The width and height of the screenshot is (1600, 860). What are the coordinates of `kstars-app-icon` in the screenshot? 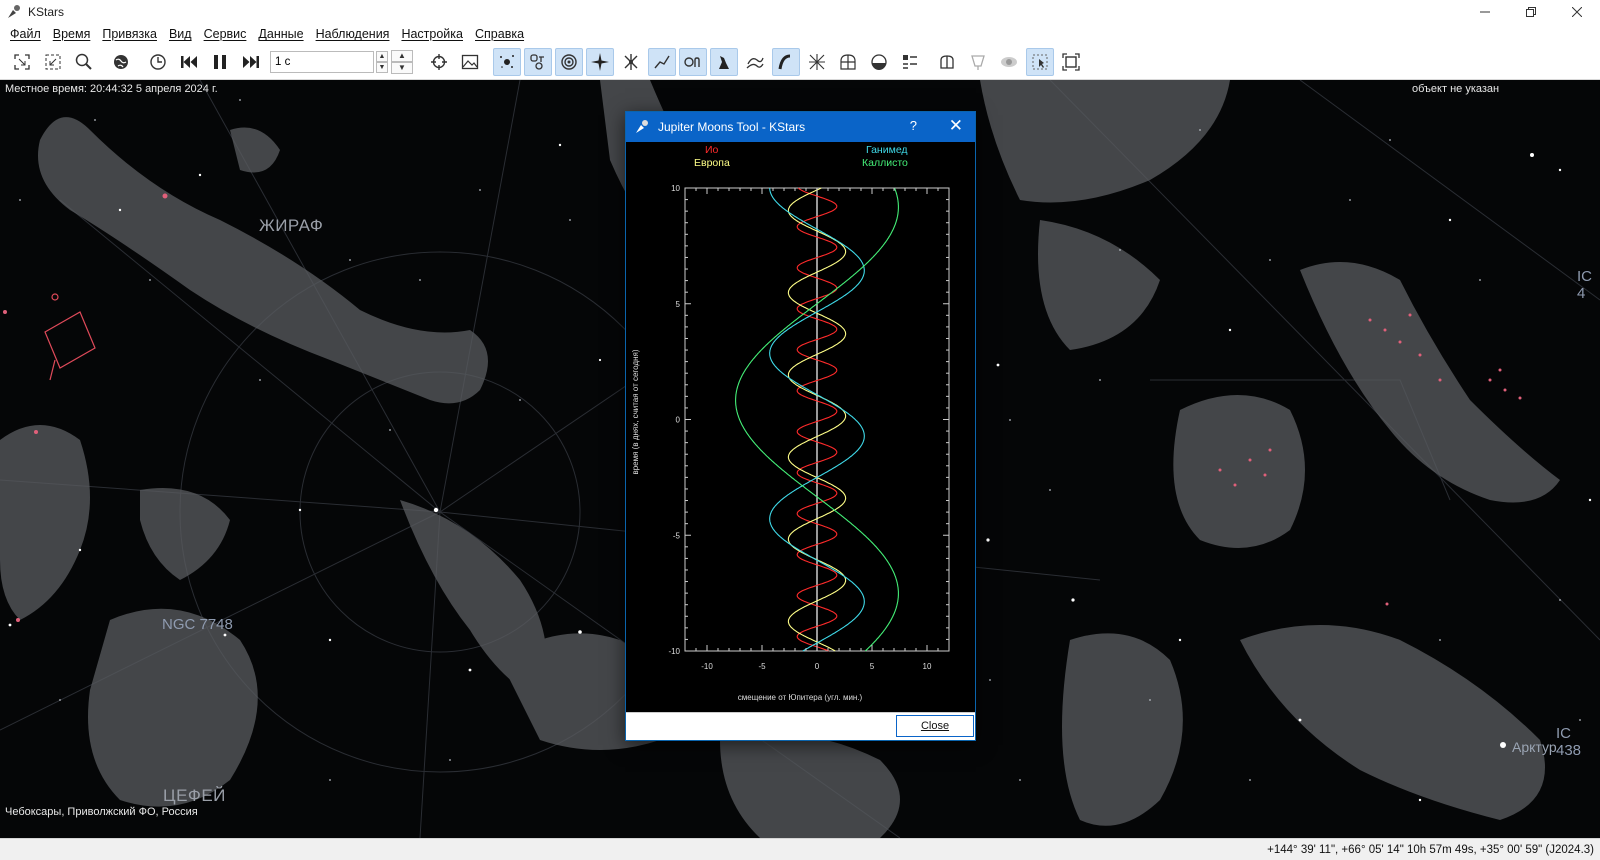 It's located at (14, 11).